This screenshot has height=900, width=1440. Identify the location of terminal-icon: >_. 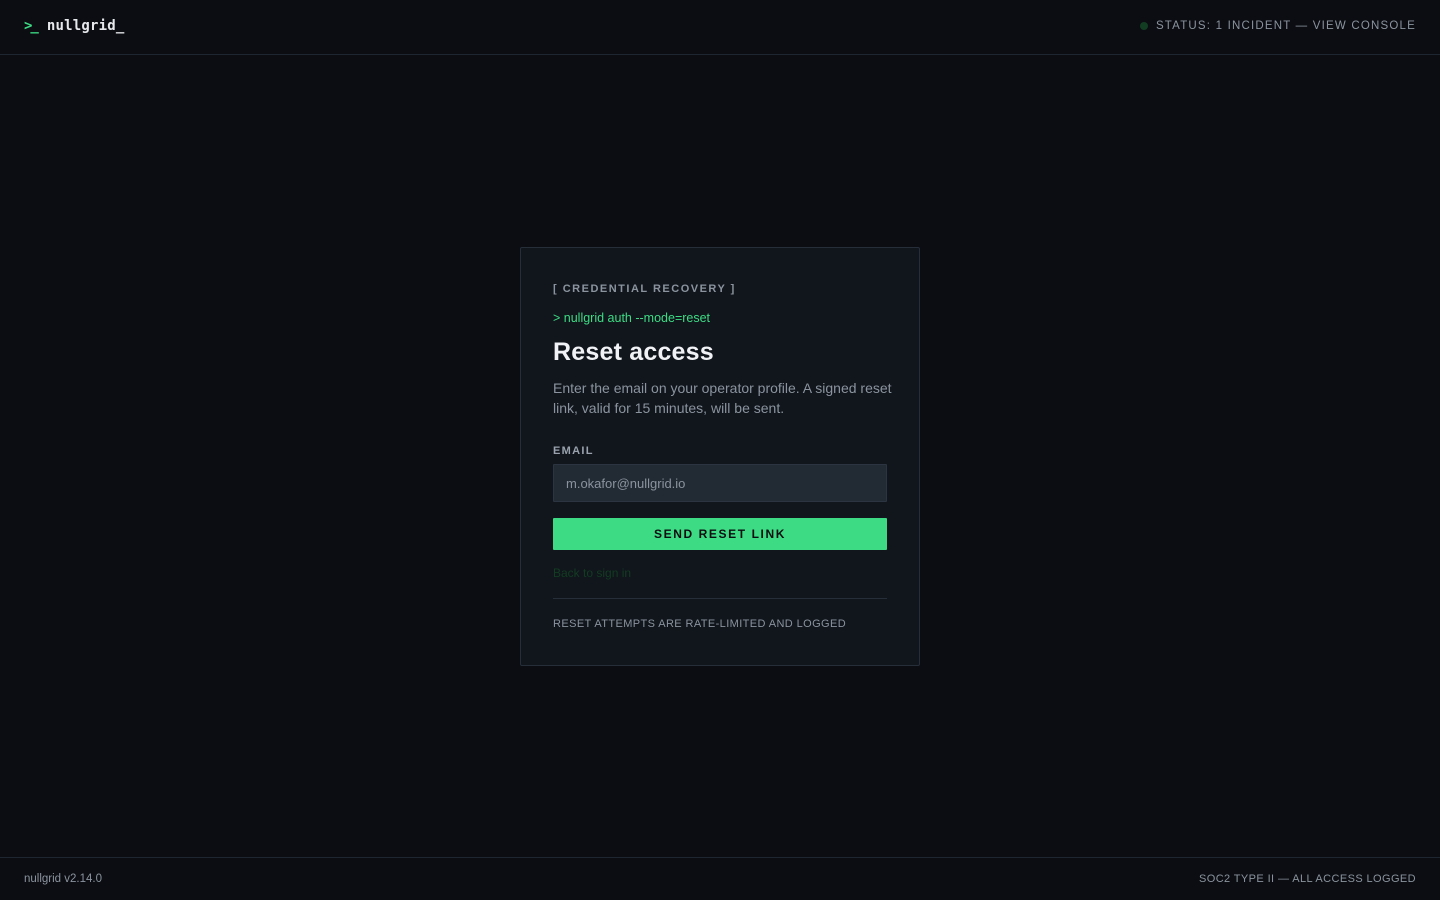
(31, 26).